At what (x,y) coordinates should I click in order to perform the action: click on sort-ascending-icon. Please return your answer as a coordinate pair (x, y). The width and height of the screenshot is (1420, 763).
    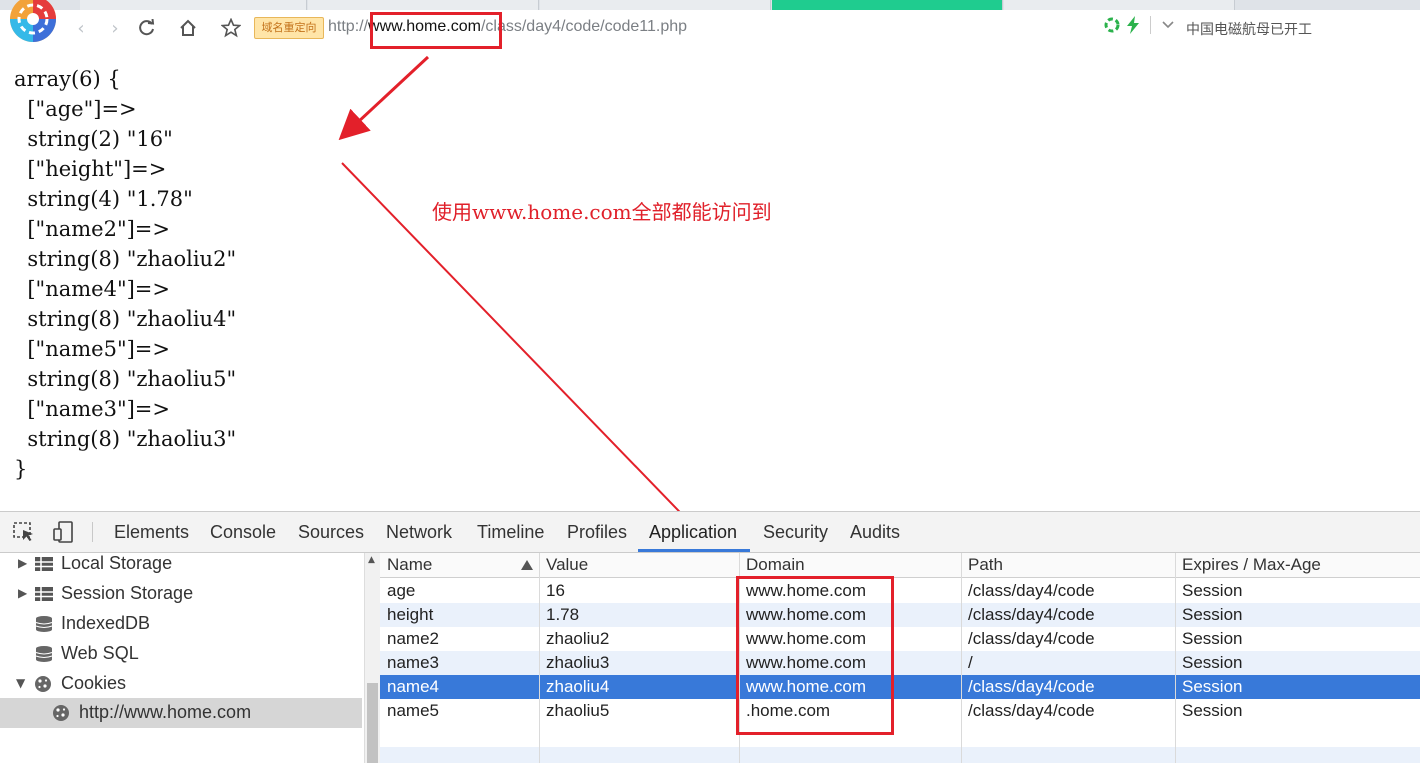
    Looking at the image, I should click on (527, 565).